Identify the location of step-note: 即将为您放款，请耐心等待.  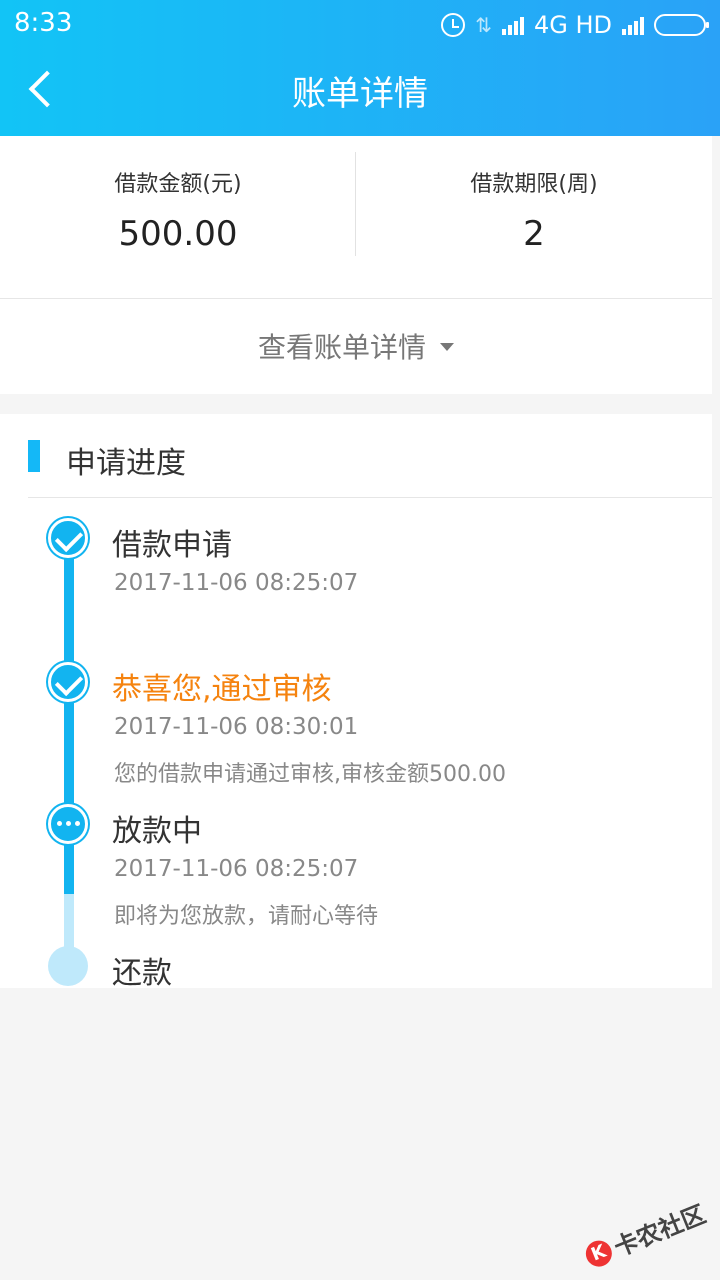
(246, 916).